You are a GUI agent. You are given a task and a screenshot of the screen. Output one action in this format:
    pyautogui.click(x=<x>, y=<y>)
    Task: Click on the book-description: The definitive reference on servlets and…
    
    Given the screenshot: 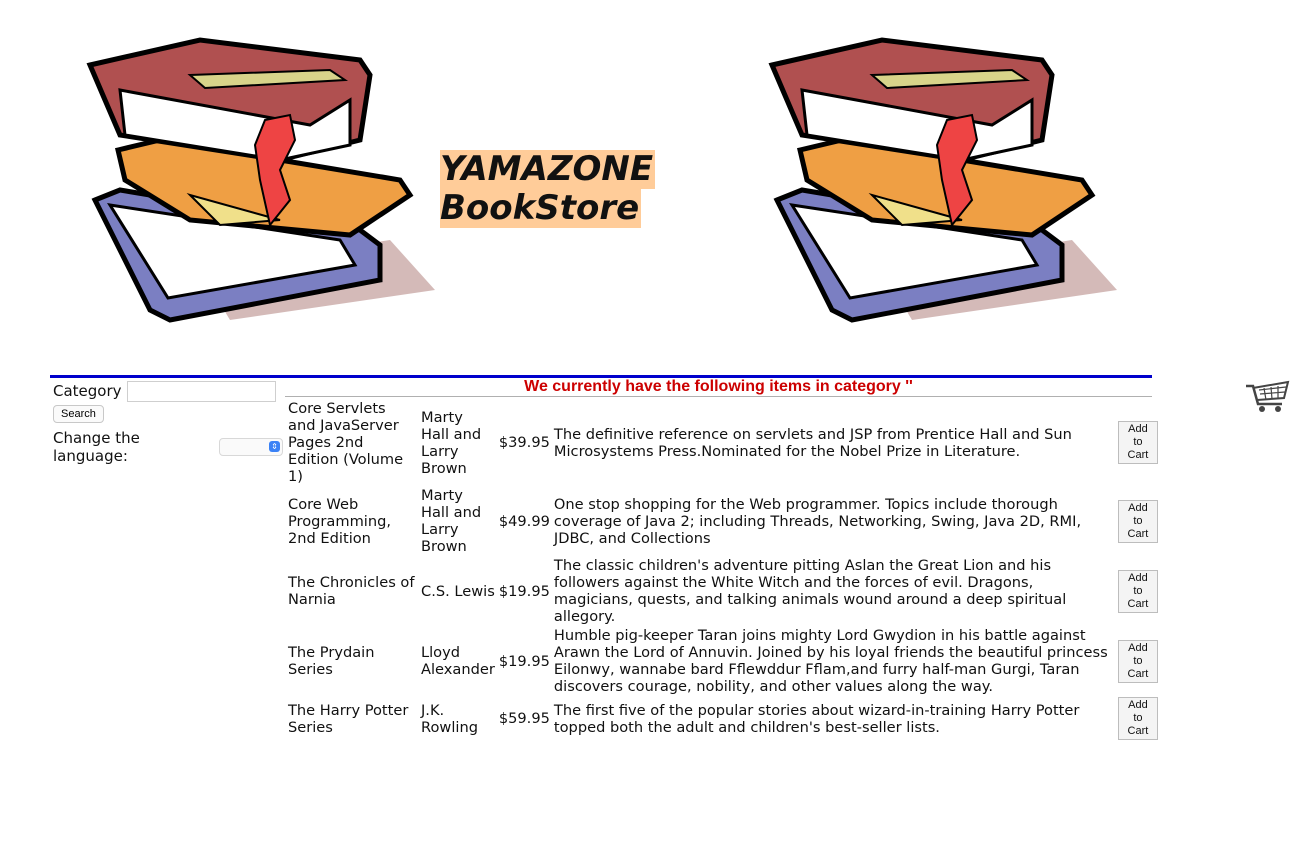 What is the action you would take?
    pyautogui.click(x=812, y=442)
    